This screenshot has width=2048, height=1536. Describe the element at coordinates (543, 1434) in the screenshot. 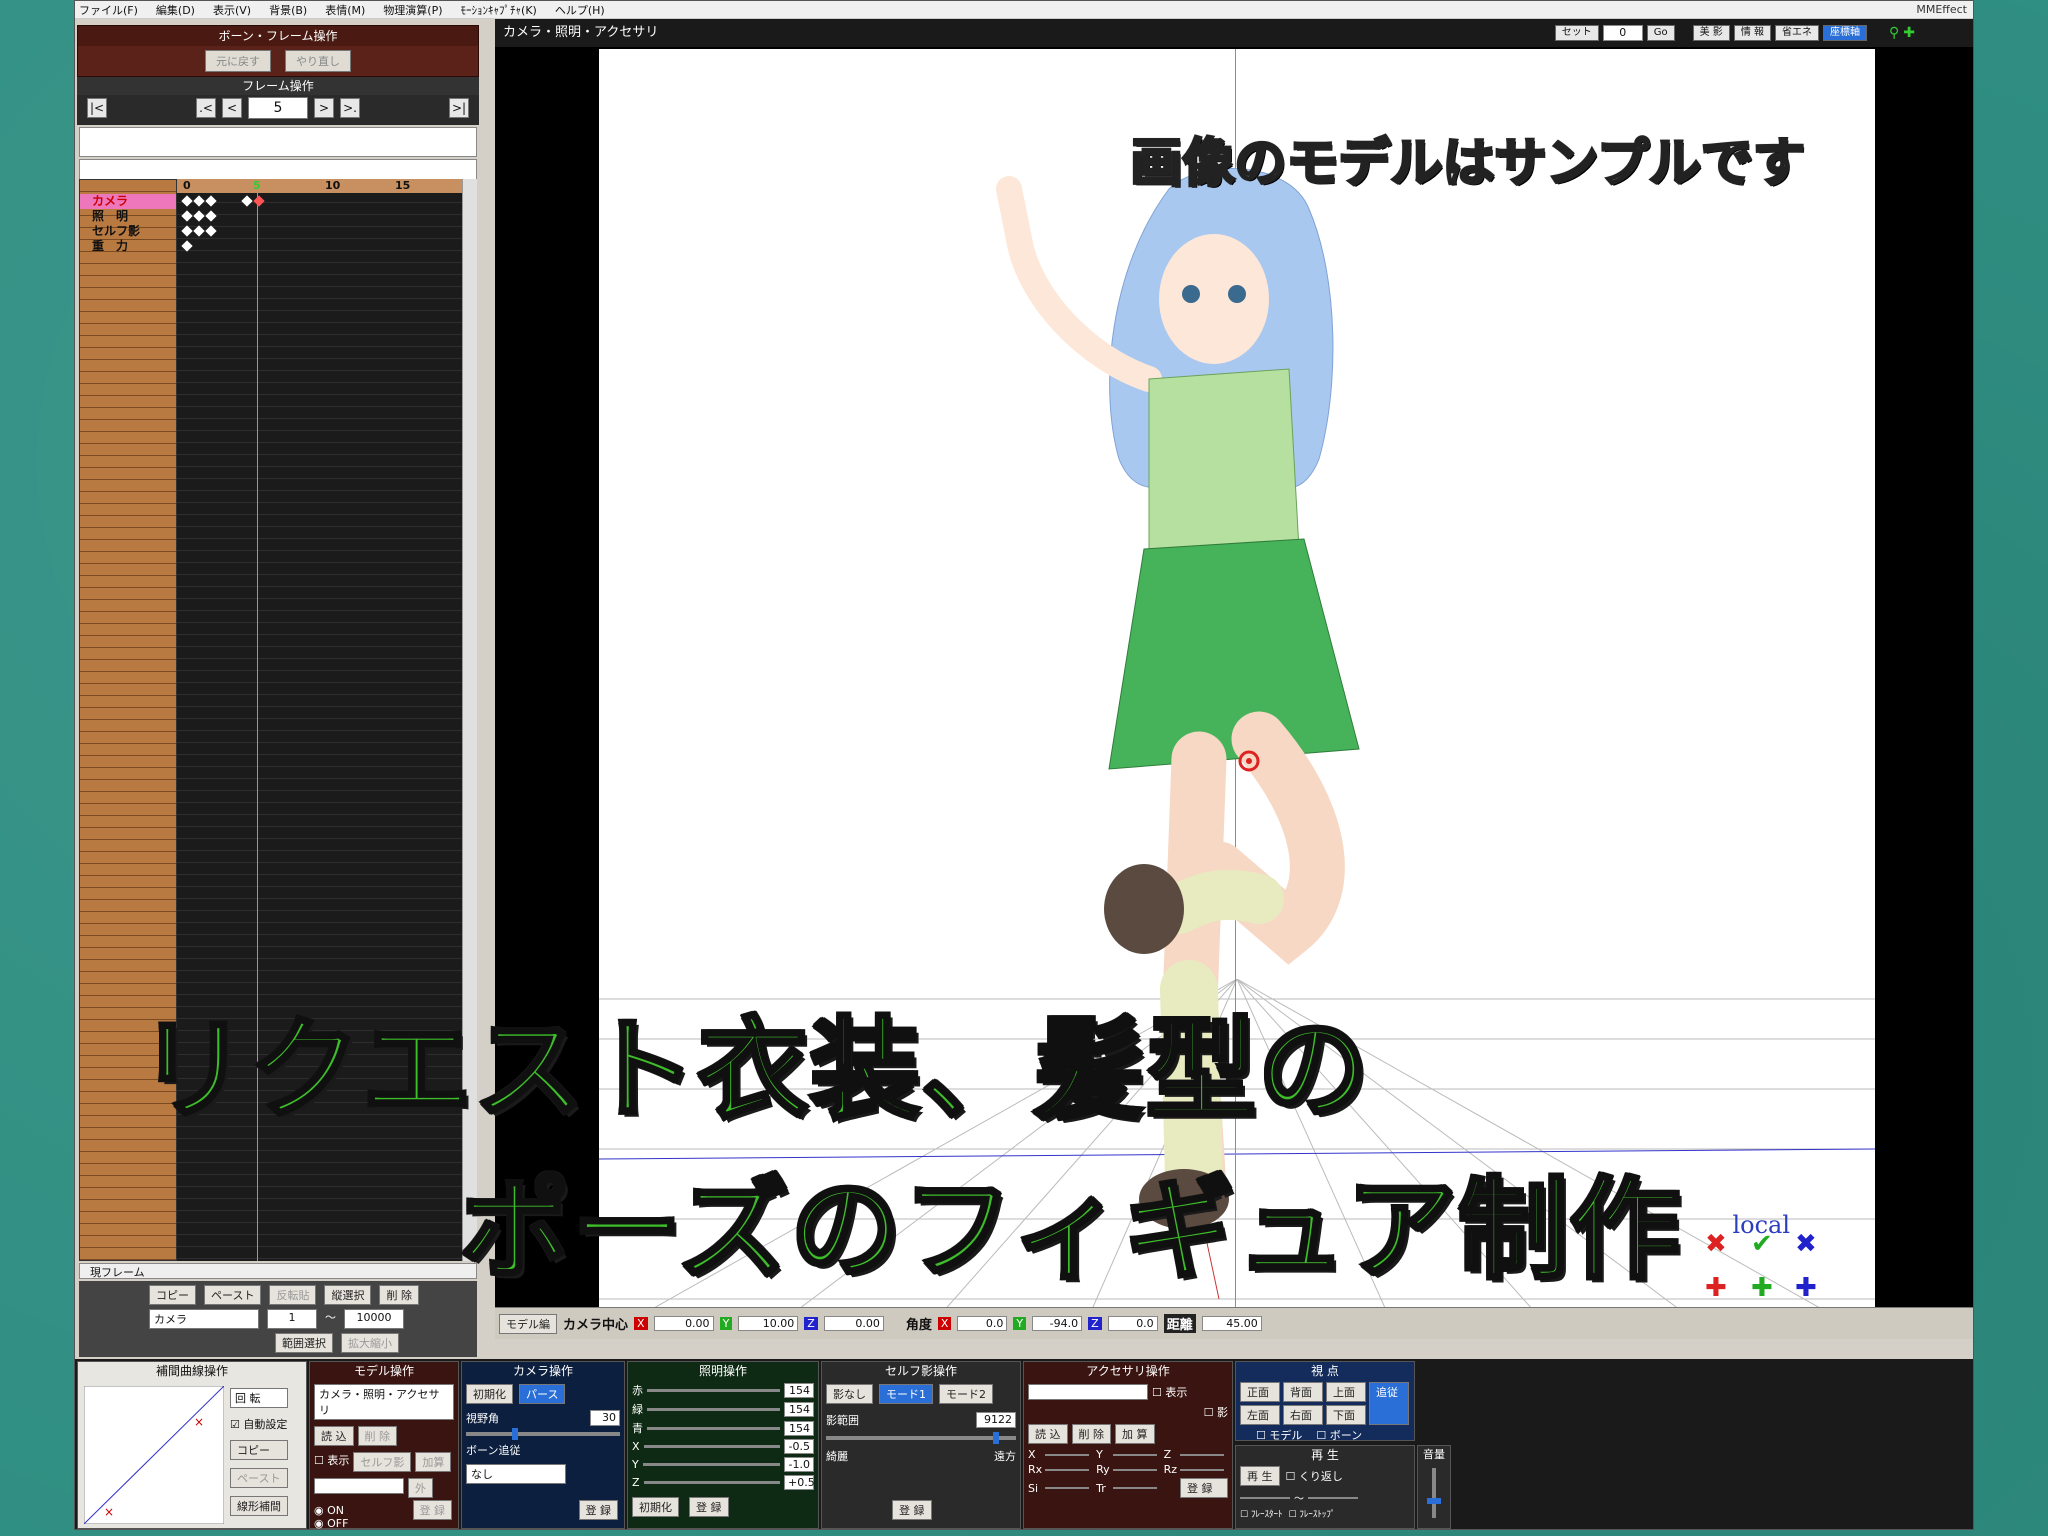

I see `fov-slider` at that location.